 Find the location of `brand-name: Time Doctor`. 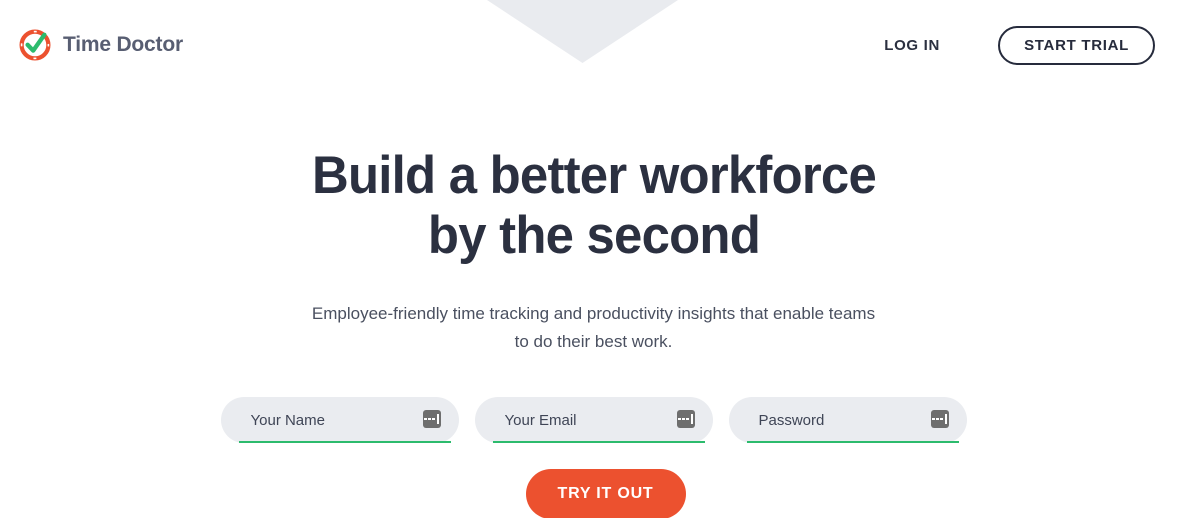

brand-name: Time Doctor is located at coordinates (123, 44).